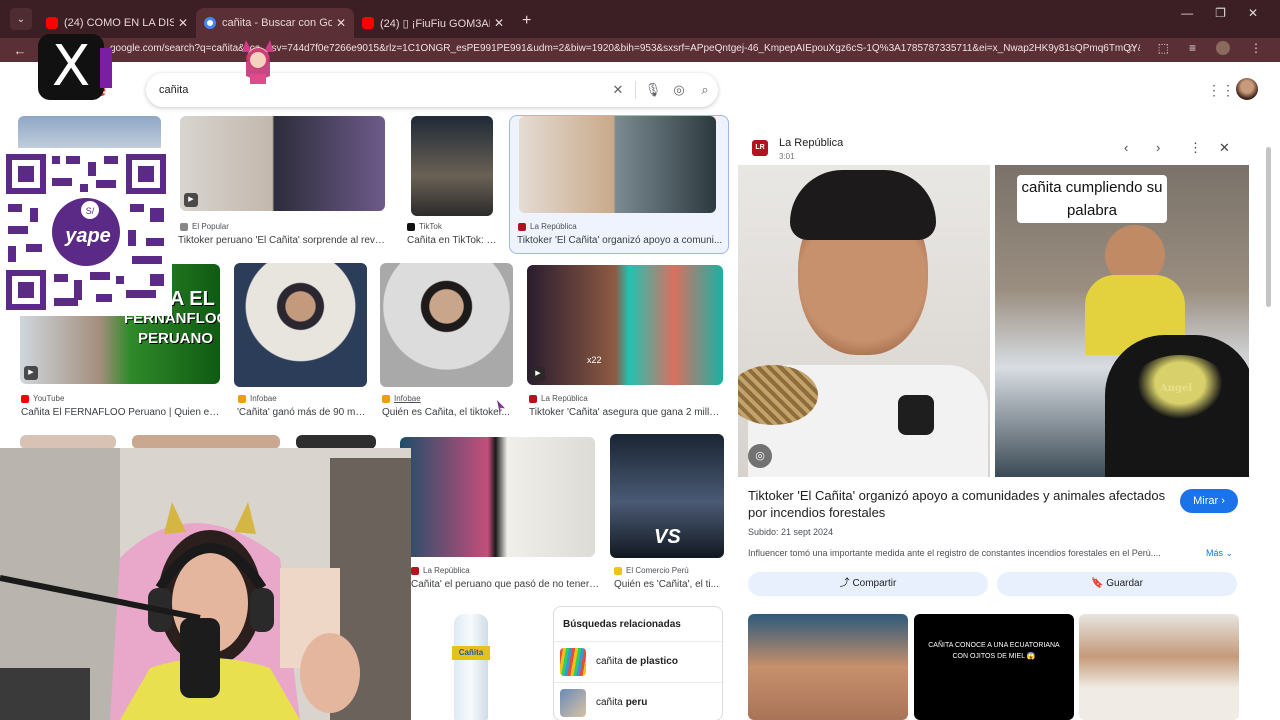 The image size is (1280, 720). Describe the element at coordinates (282, 163) in the screenshot. I see `result-image: ▶` at that location.